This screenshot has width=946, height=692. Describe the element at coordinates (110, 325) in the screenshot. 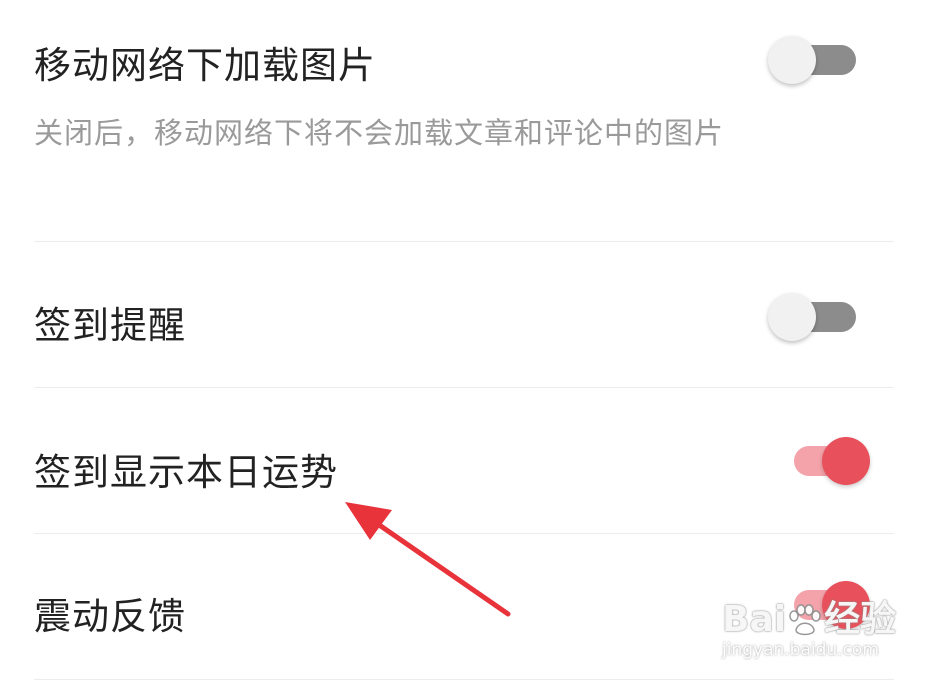

I see `setting-title: 签到提醒` at that location.